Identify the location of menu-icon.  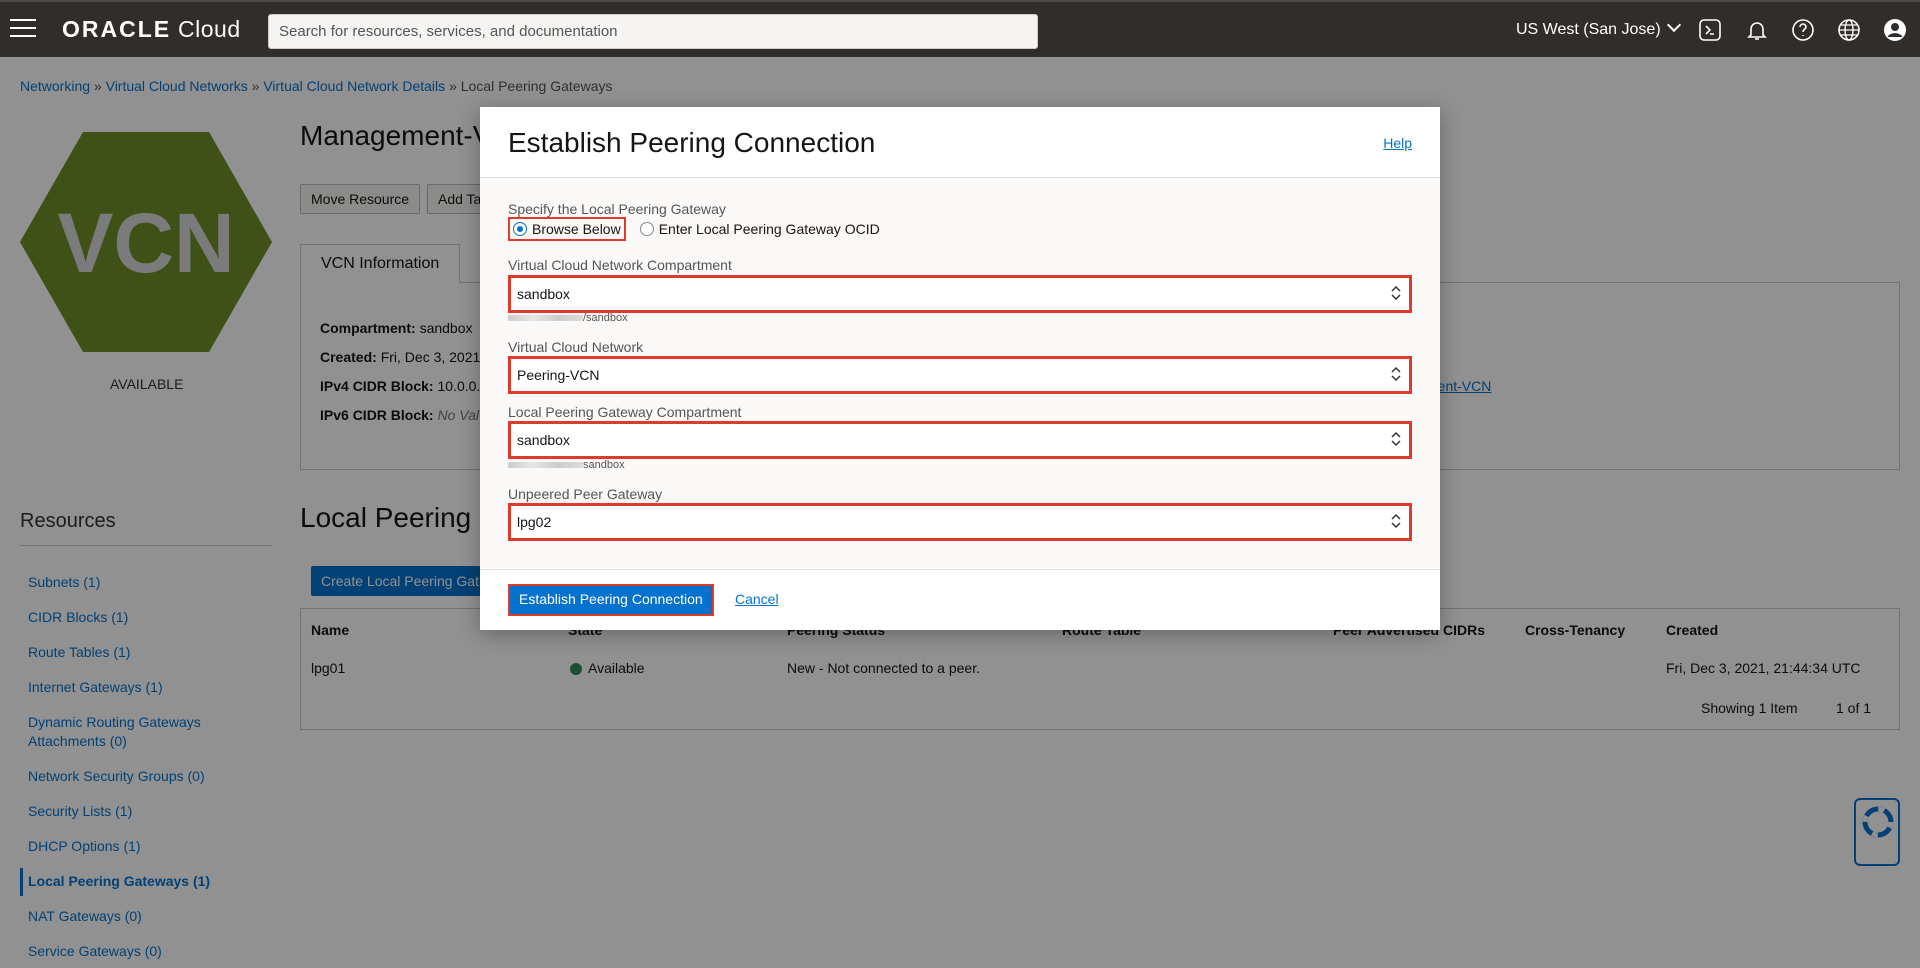
(23, 29).